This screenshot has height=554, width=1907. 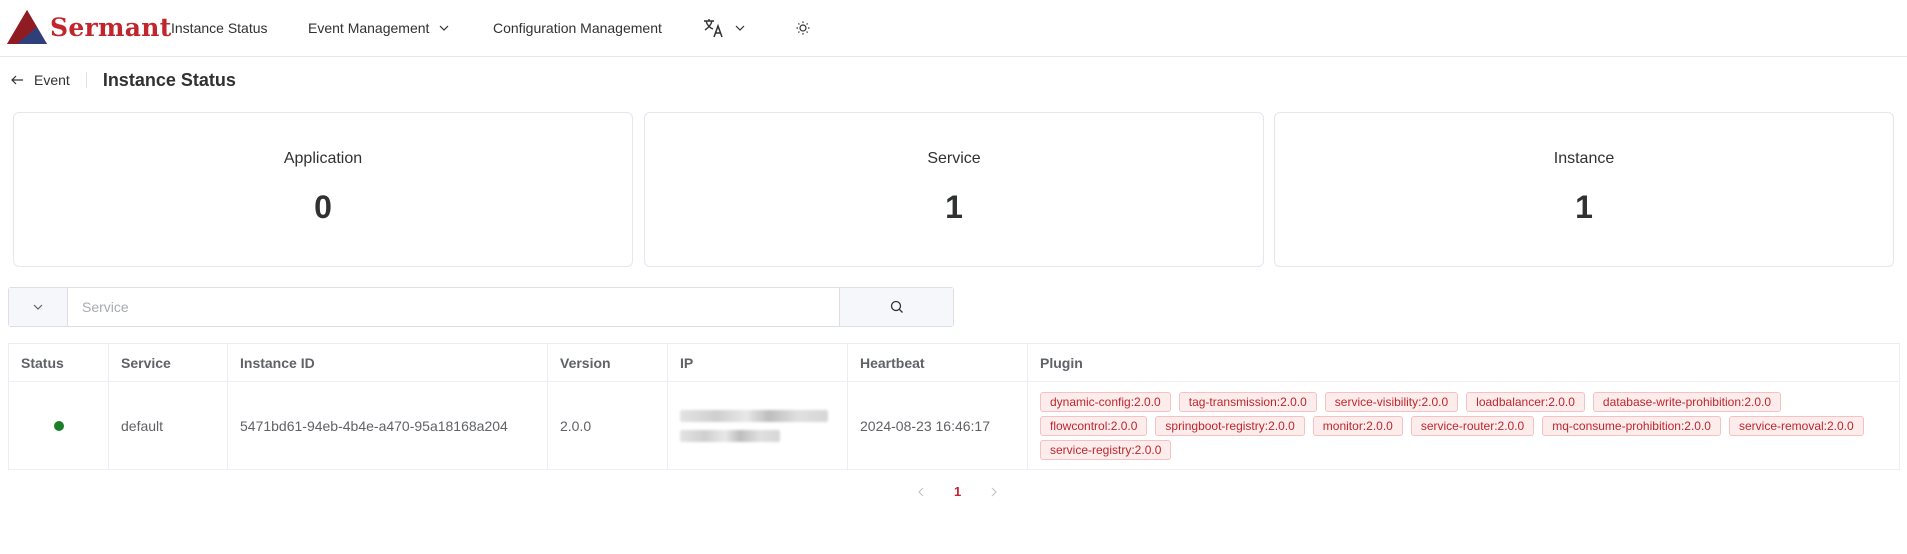 What do you see at coordinates (387, 425) in the screenshot?
I see `instance-id-cell: 5471bd61-94eb-4b4e-a470-95a18168a204` at bounding box center [387, 425].